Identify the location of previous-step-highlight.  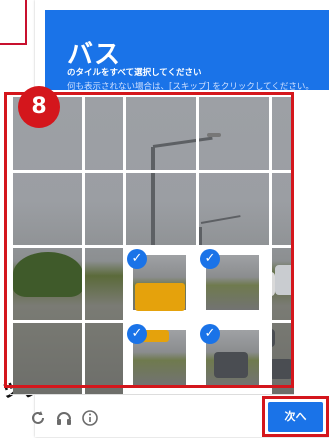
(13, 22).